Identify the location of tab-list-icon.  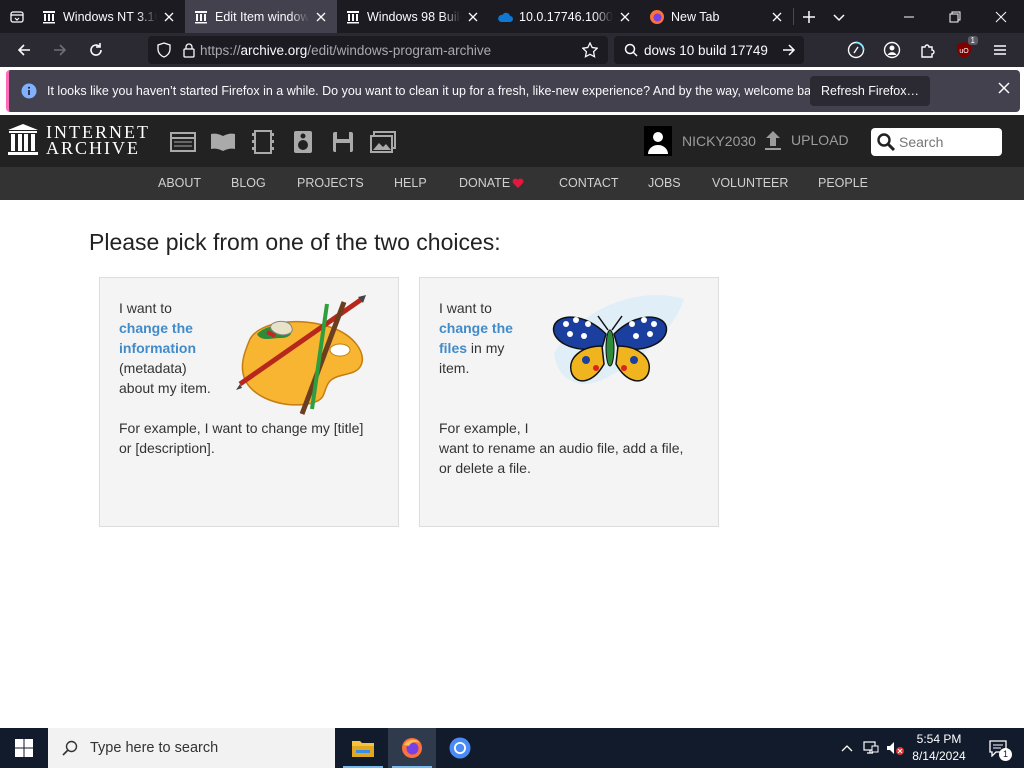
(16, 16).